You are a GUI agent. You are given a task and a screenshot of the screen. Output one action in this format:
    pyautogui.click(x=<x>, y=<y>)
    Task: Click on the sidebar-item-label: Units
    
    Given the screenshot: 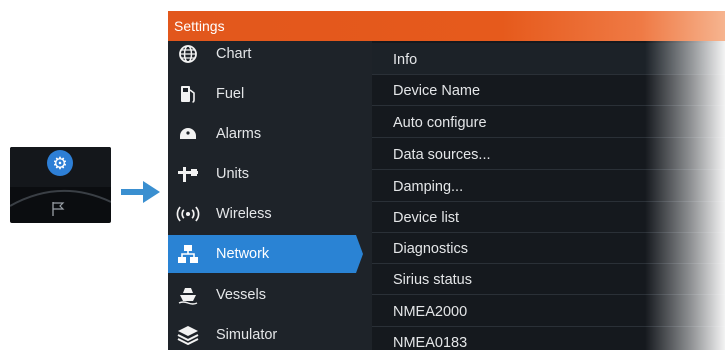 What is the action you would take?
    pyautogui.click(x=233, y=174)
    